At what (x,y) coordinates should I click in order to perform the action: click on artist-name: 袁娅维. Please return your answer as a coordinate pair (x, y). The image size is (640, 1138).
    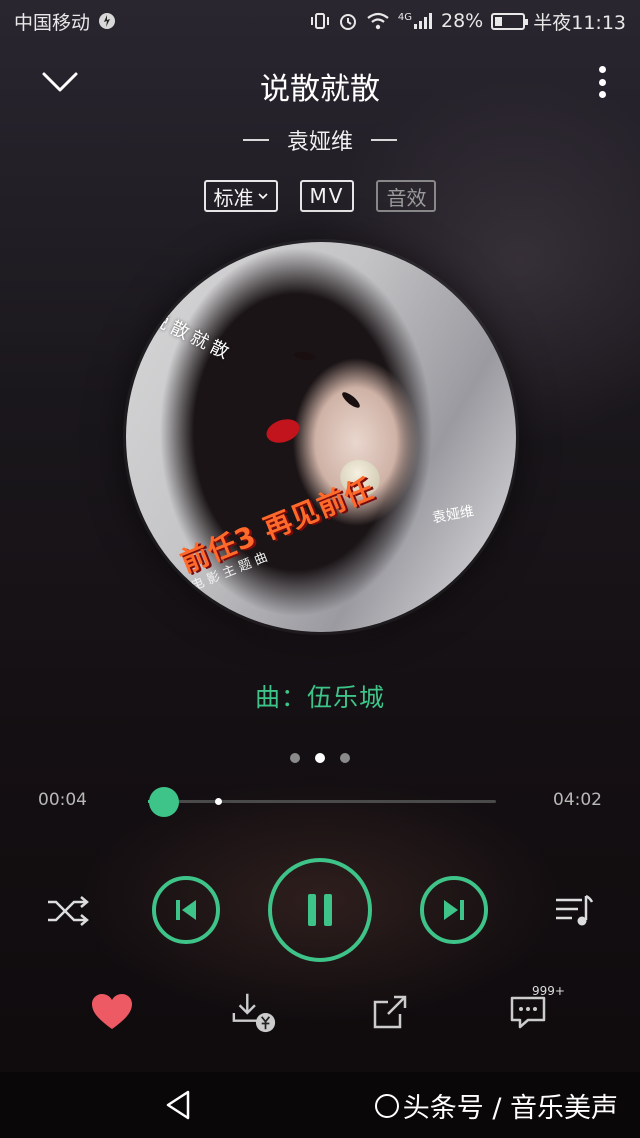
    Looking at the image, I should click on (320, 140).